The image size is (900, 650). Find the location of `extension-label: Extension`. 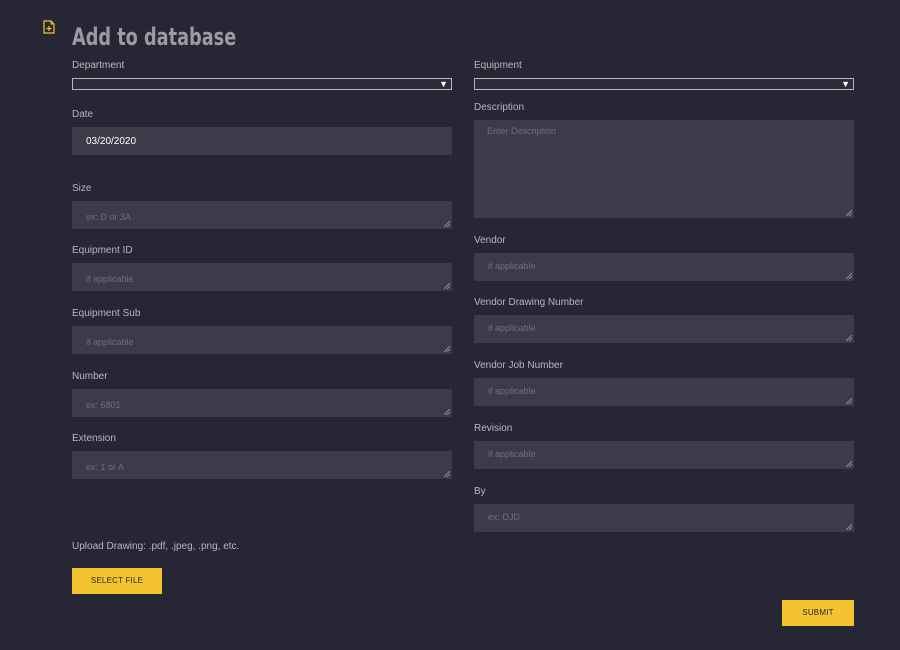

extension-label: Extension is located at coordinates (94, 438).